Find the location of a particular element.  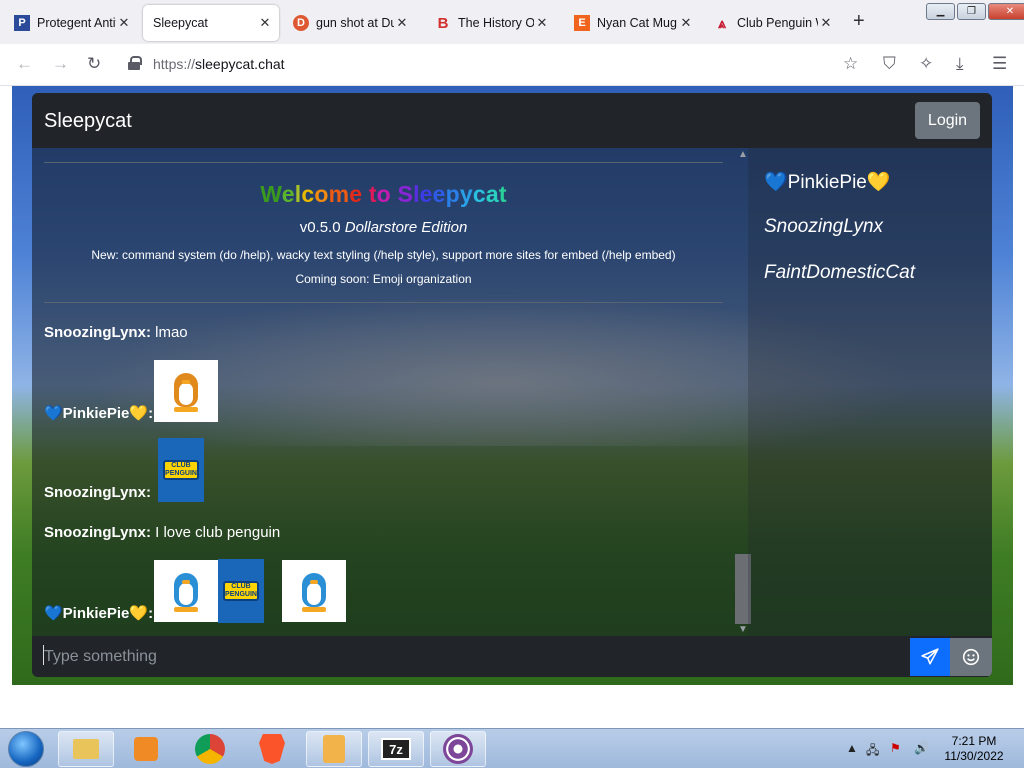

media-player-taskbar-button is located at coordinates (146, 749).